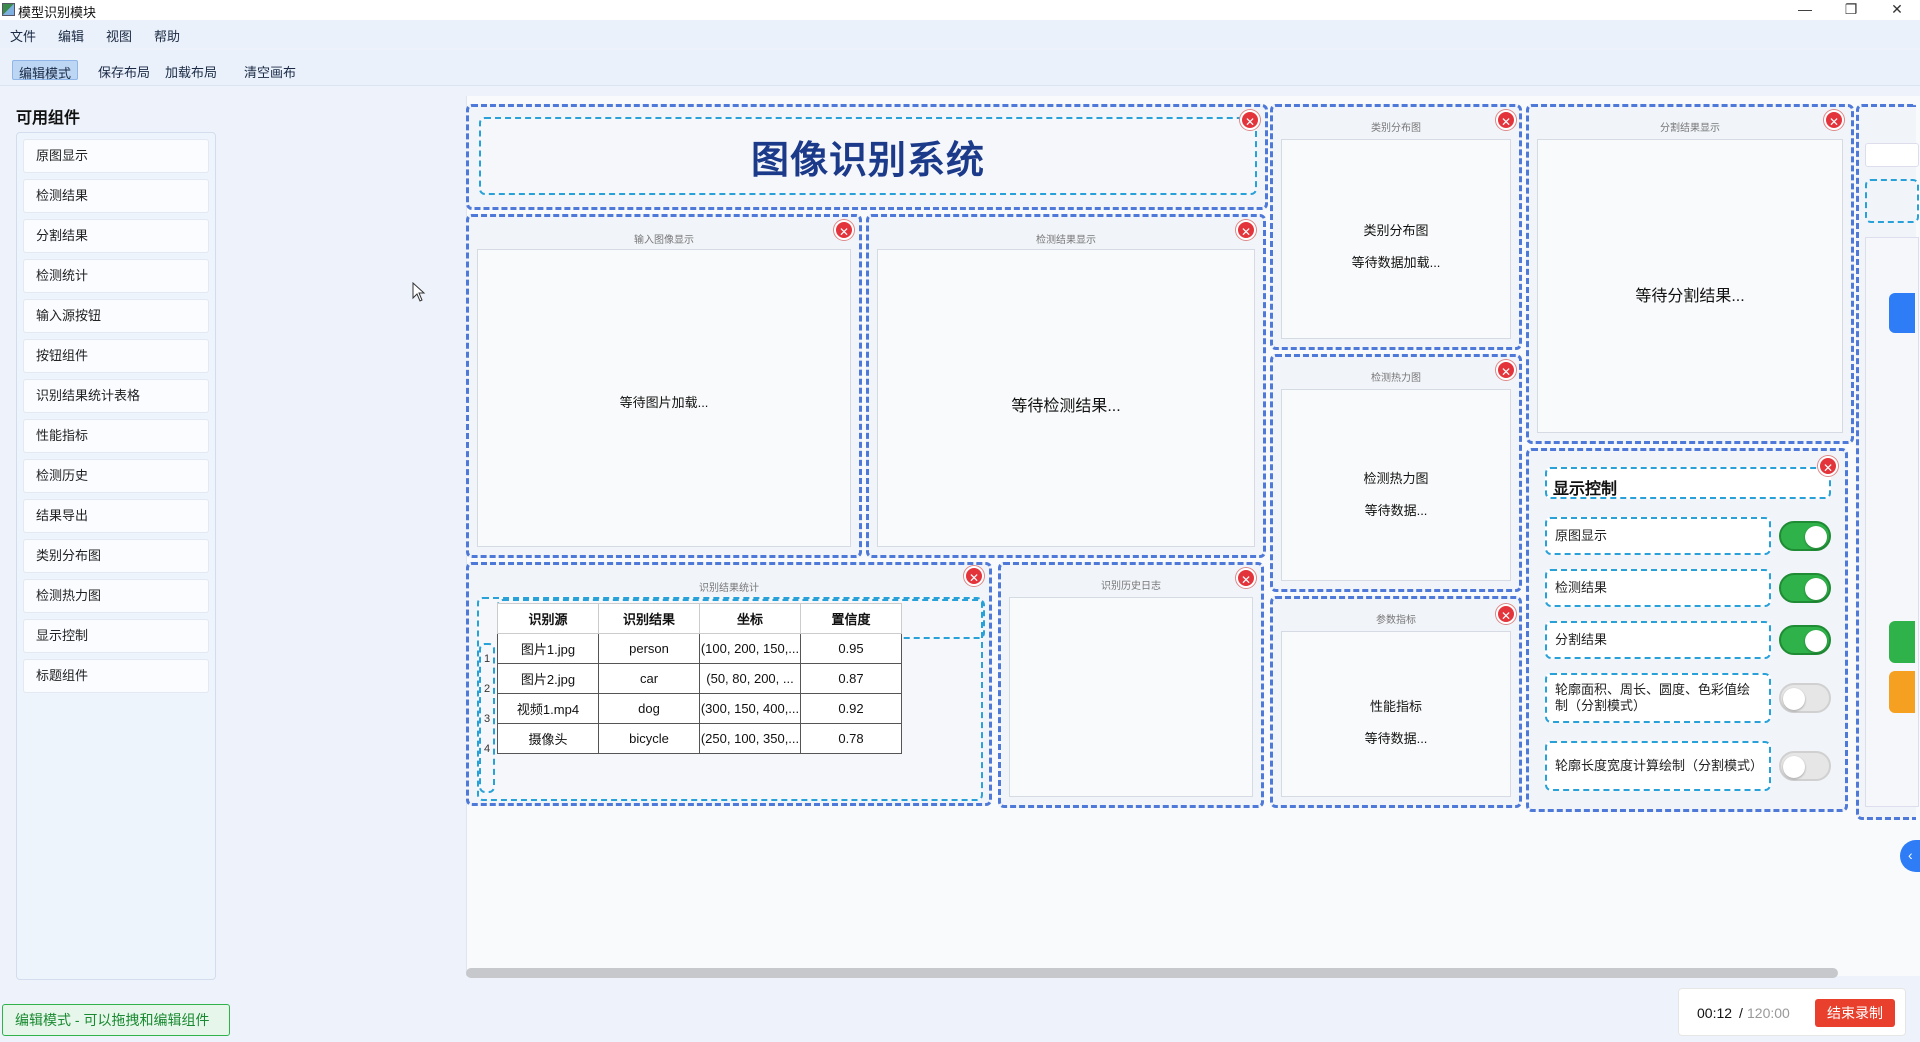 This screenshot has width=1920, height=1042. I want to click on table-row: 摄像头 bicycle (250, 100, 350,... 0.78, so click(699, 738).